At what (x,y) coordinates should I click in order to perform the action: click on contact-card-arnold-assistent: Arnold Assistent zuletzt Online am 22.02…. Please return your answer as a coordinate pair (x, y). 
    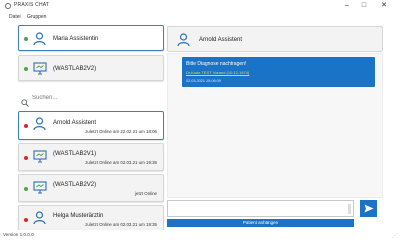
    Looking at the image, I should click on (91, 125).